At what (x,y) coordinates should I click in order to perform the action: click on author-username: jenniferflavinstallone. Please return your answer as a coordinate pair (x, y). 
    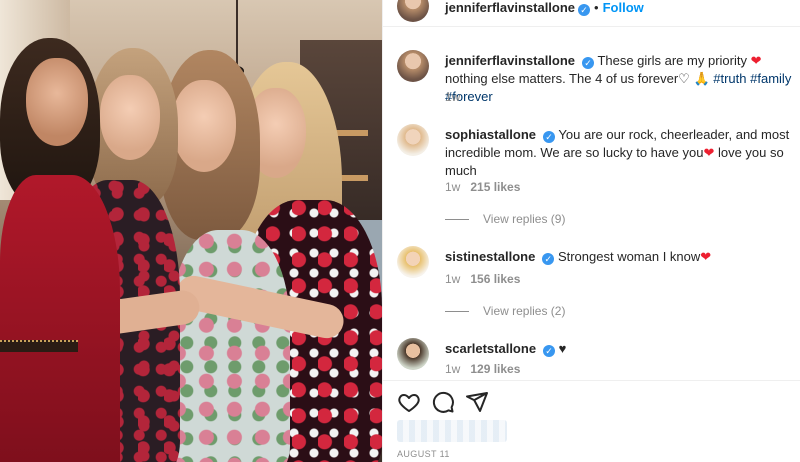
    Looking at the image, I should click on (510, 7).